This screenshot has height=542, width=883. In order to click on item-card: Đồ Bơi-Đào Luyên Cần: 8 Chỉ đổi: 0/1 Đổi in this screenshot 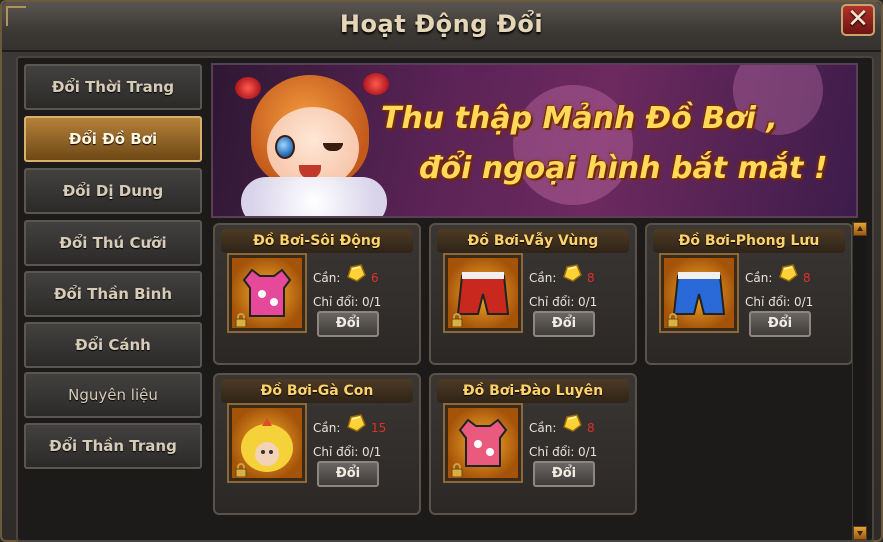, I will do `click(533, 444)`.